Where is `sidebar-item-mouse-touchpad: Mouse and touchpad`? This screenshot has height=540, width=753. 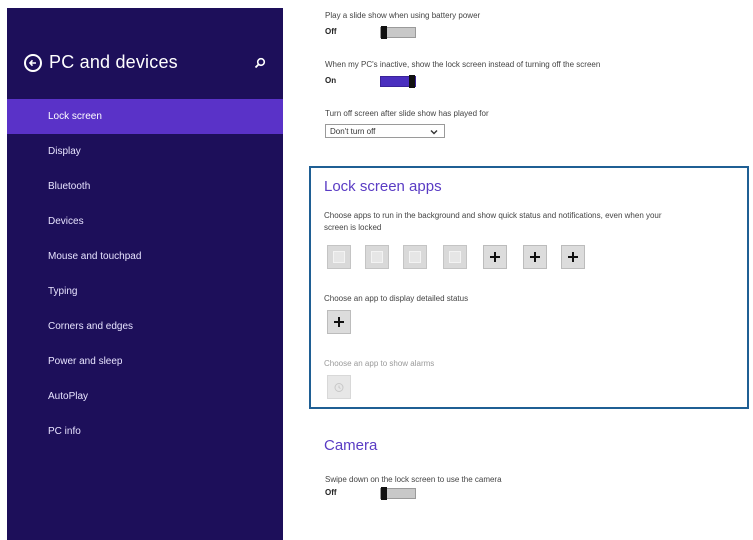 sidebar-item-mouse-touchpad: Mouse and touchpad is located at coordinates (145, 256).